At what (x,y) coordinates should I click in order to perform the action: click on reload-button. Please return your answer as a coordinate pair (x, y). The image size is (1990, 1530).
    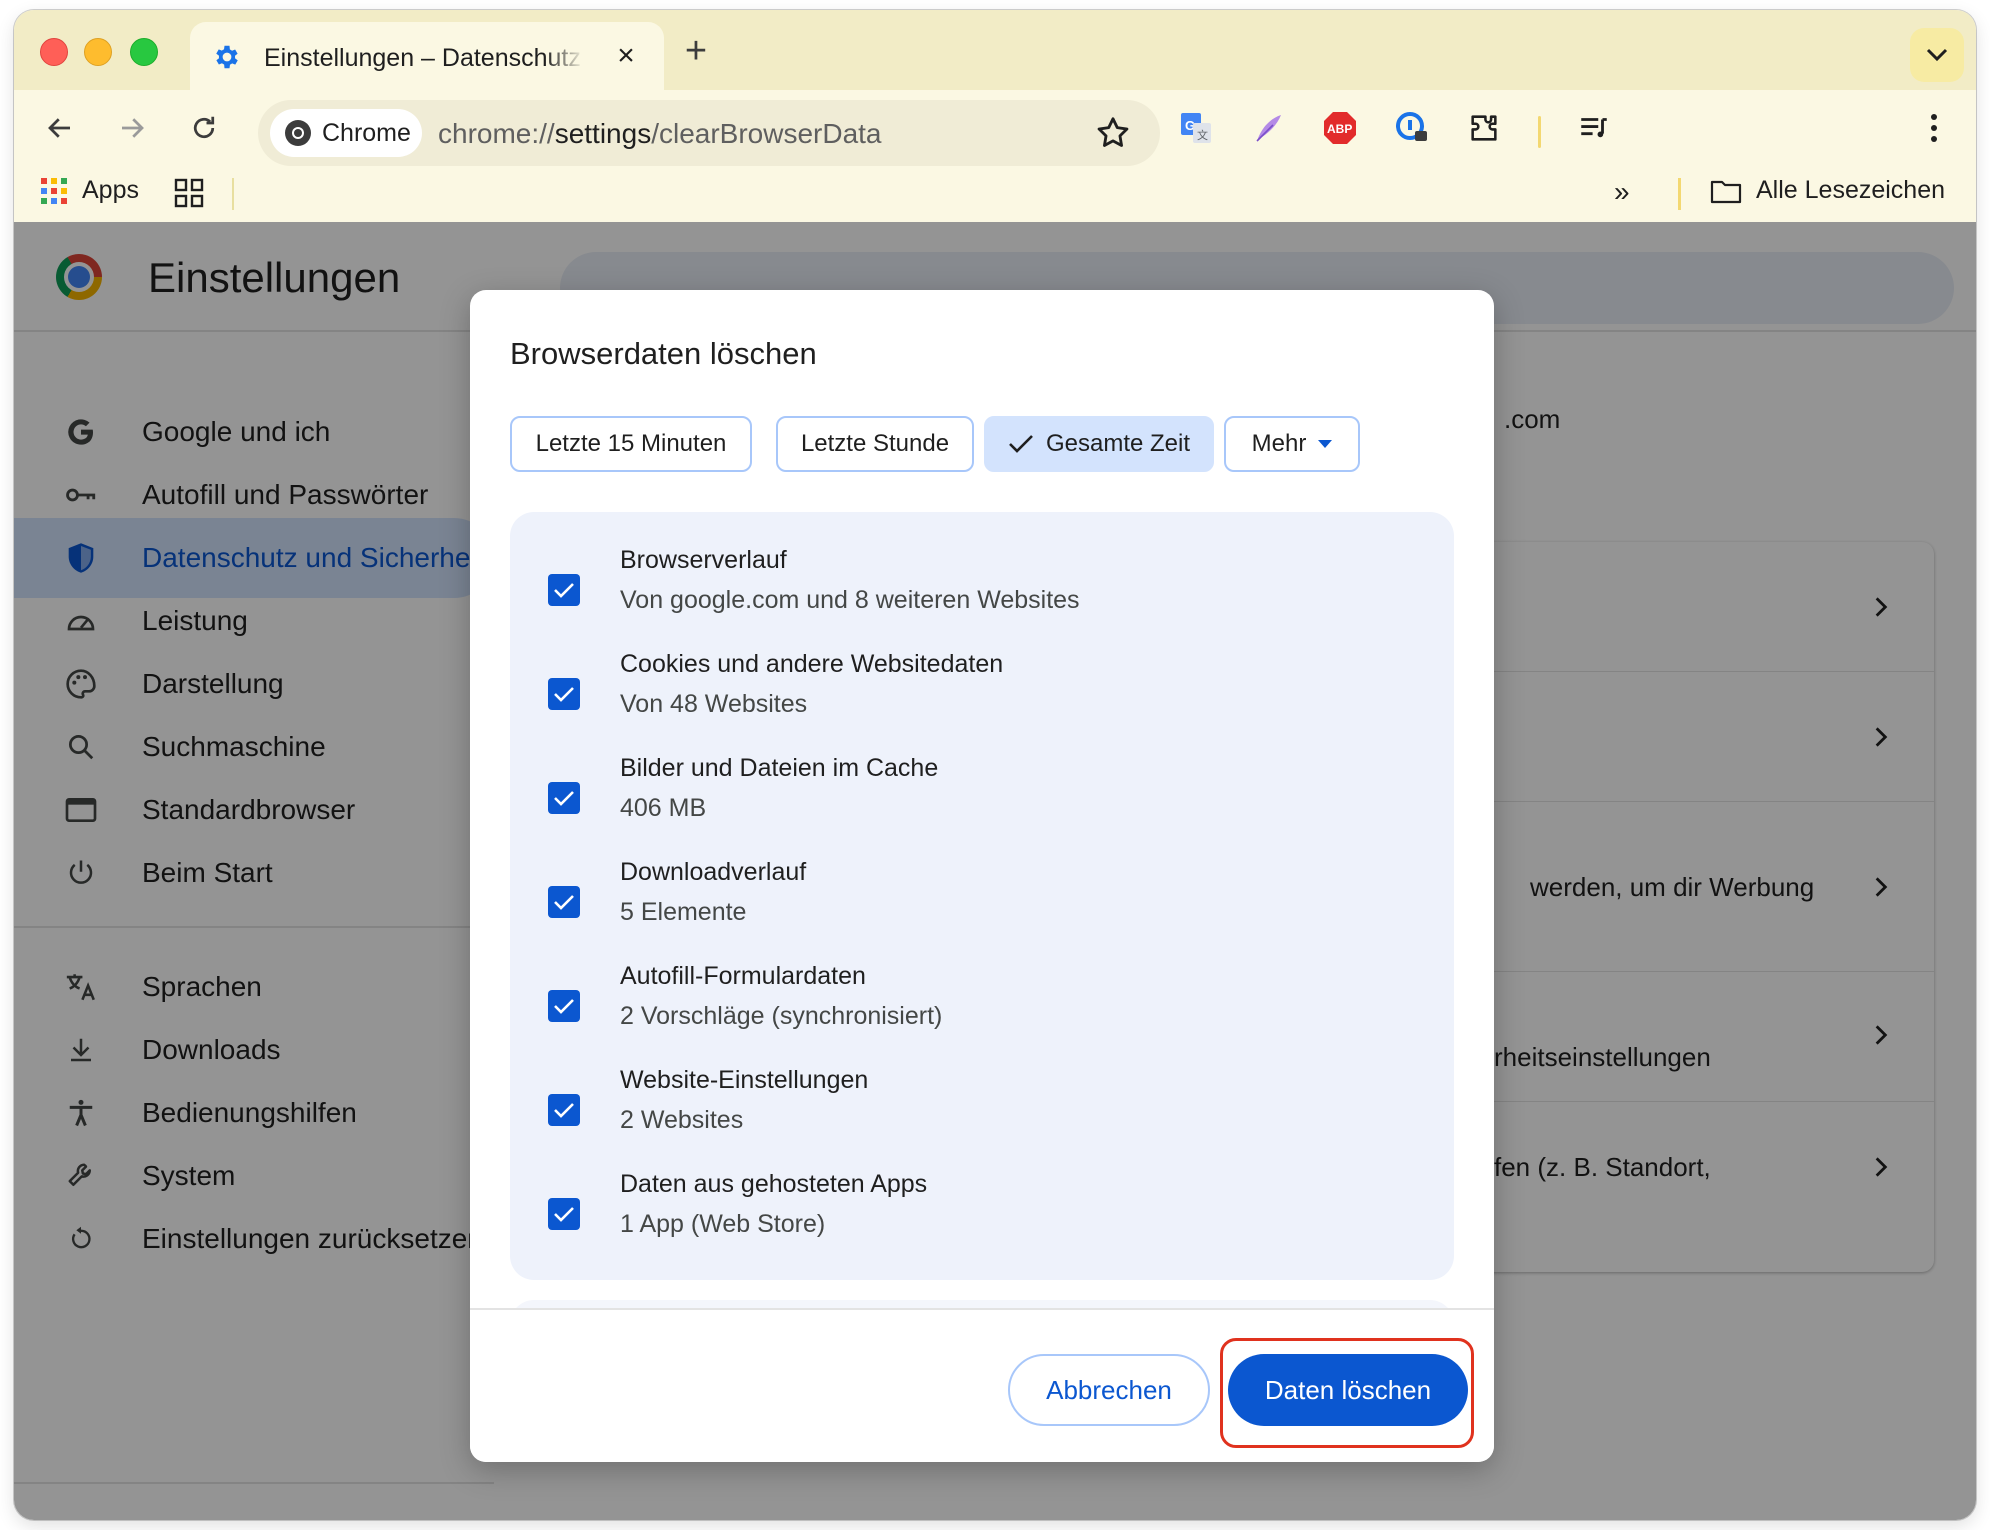
    Looking at the image, I should click on (204, 128).